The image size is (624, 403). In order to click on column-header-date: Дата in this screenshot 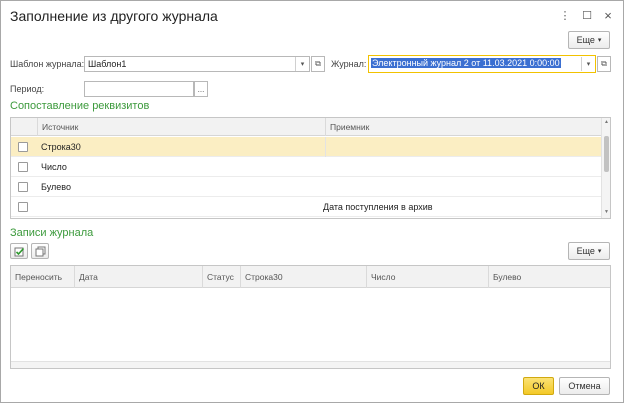, I will do `click(138, 277)`.